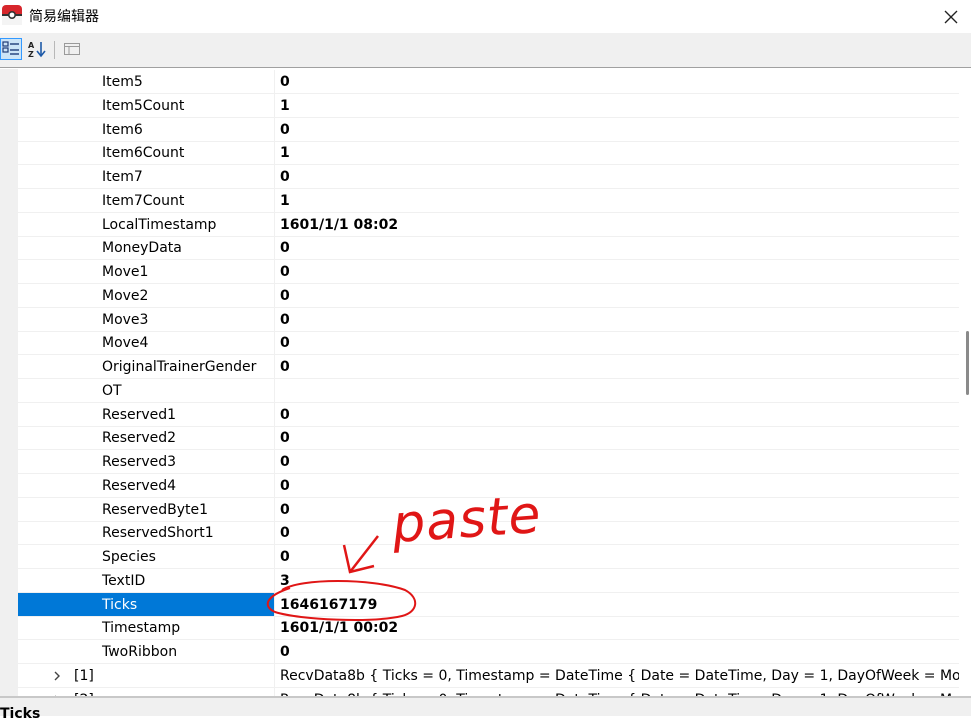 The height and width of the screenshot is (722, 971). I want to click on property-name: TwoRibbon, so click(146, 651).